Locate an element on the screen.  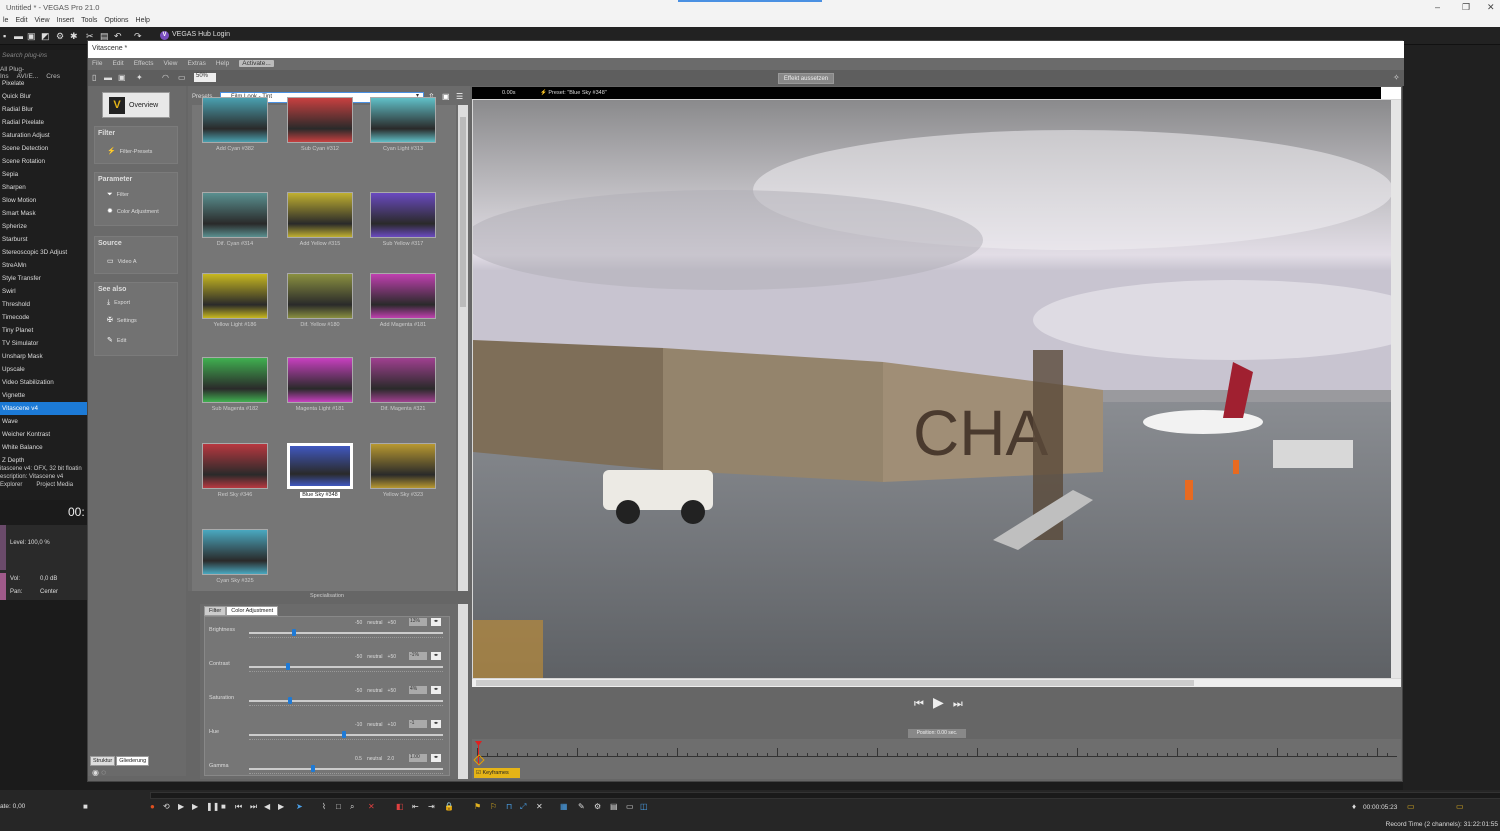
menu-tools: Tools is located at coordinates (89, 20).